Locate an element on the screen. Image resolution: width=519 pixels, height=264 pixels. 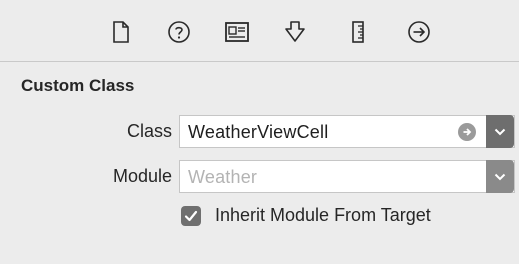
inherit-module-row: Inherit Module From Target is located at coordinates (306, 215).